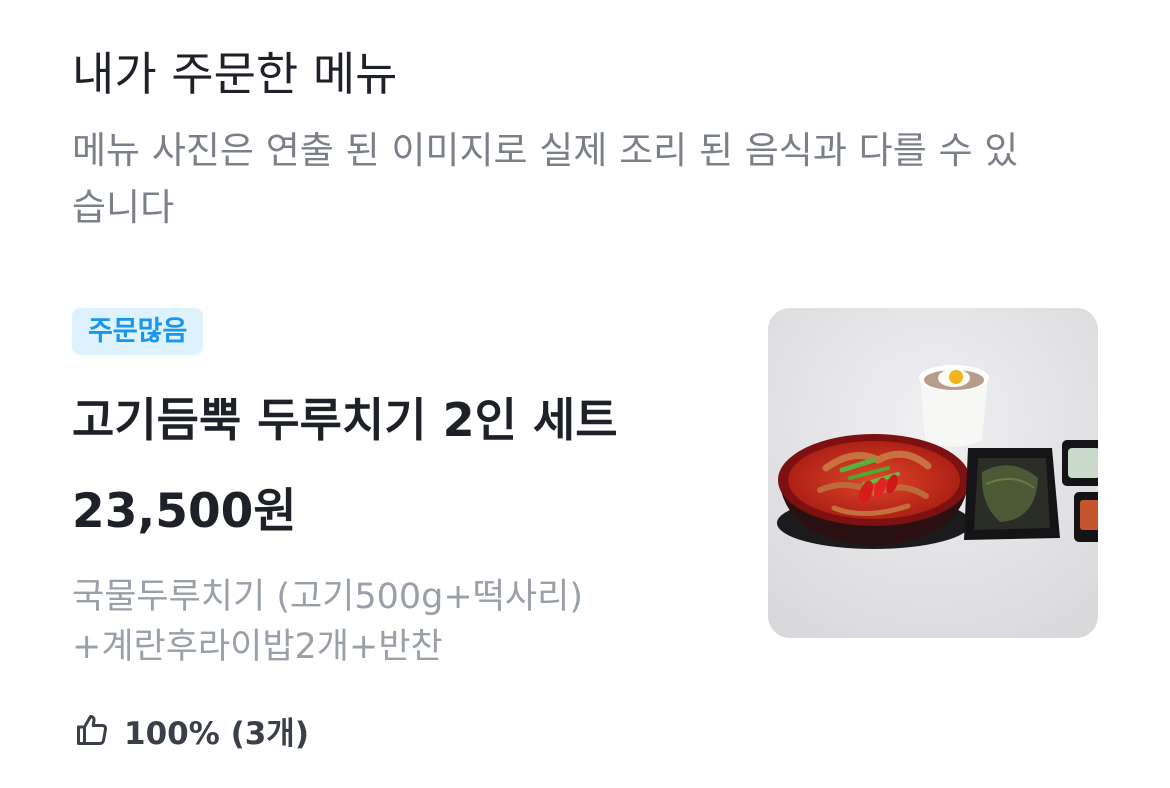  Describe the element at coordinates (216, 733) in the screenshot. I see `rating-text: 100% (3개)` at that location.